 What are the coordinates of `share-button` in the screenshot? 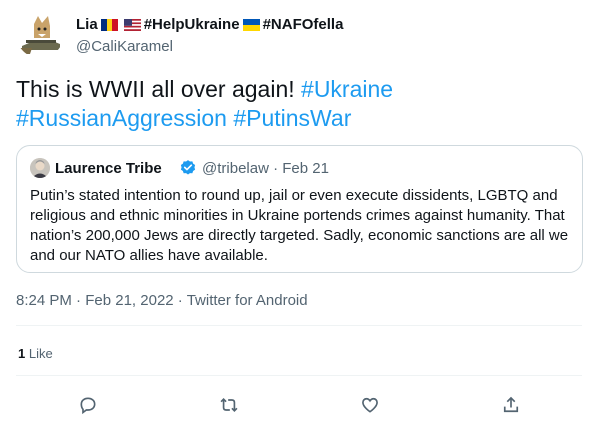 It's located at (511, 405).